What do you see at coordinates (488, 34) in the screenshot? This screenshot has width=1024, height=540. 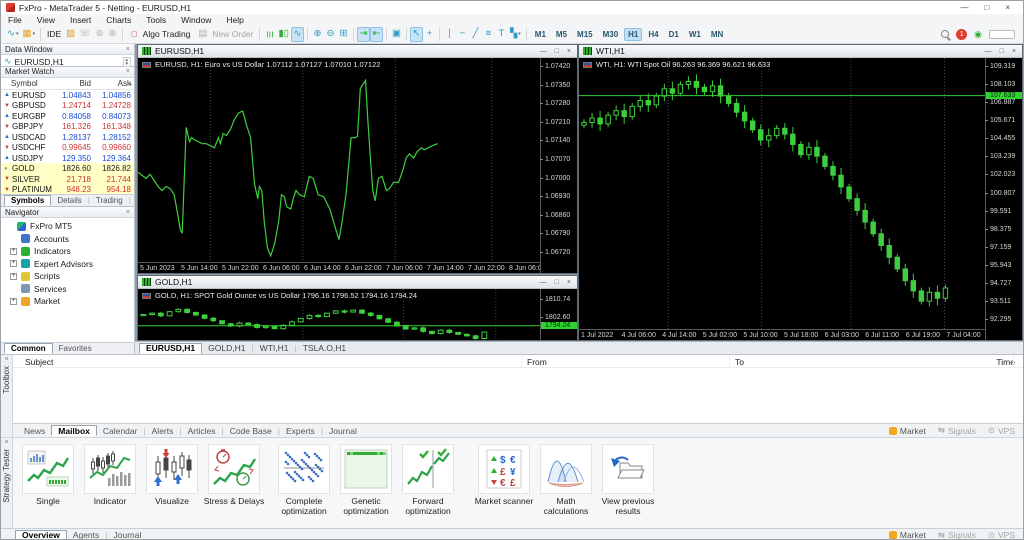 I see `levels-icon: ≡` at bounding box center [488, 34].